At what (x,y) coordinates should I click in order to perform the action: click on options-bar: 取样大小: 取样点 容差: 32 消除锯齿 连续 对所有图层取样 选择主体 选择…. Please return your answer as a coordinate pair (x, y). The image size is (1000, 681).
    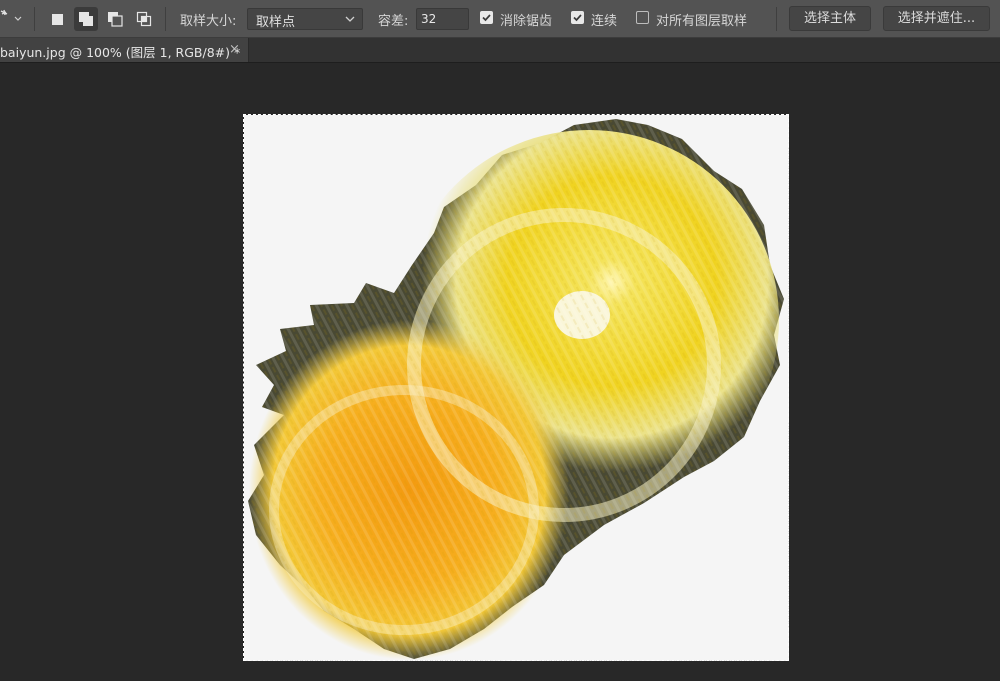
    Looking at the image, I should click on (500, 19).